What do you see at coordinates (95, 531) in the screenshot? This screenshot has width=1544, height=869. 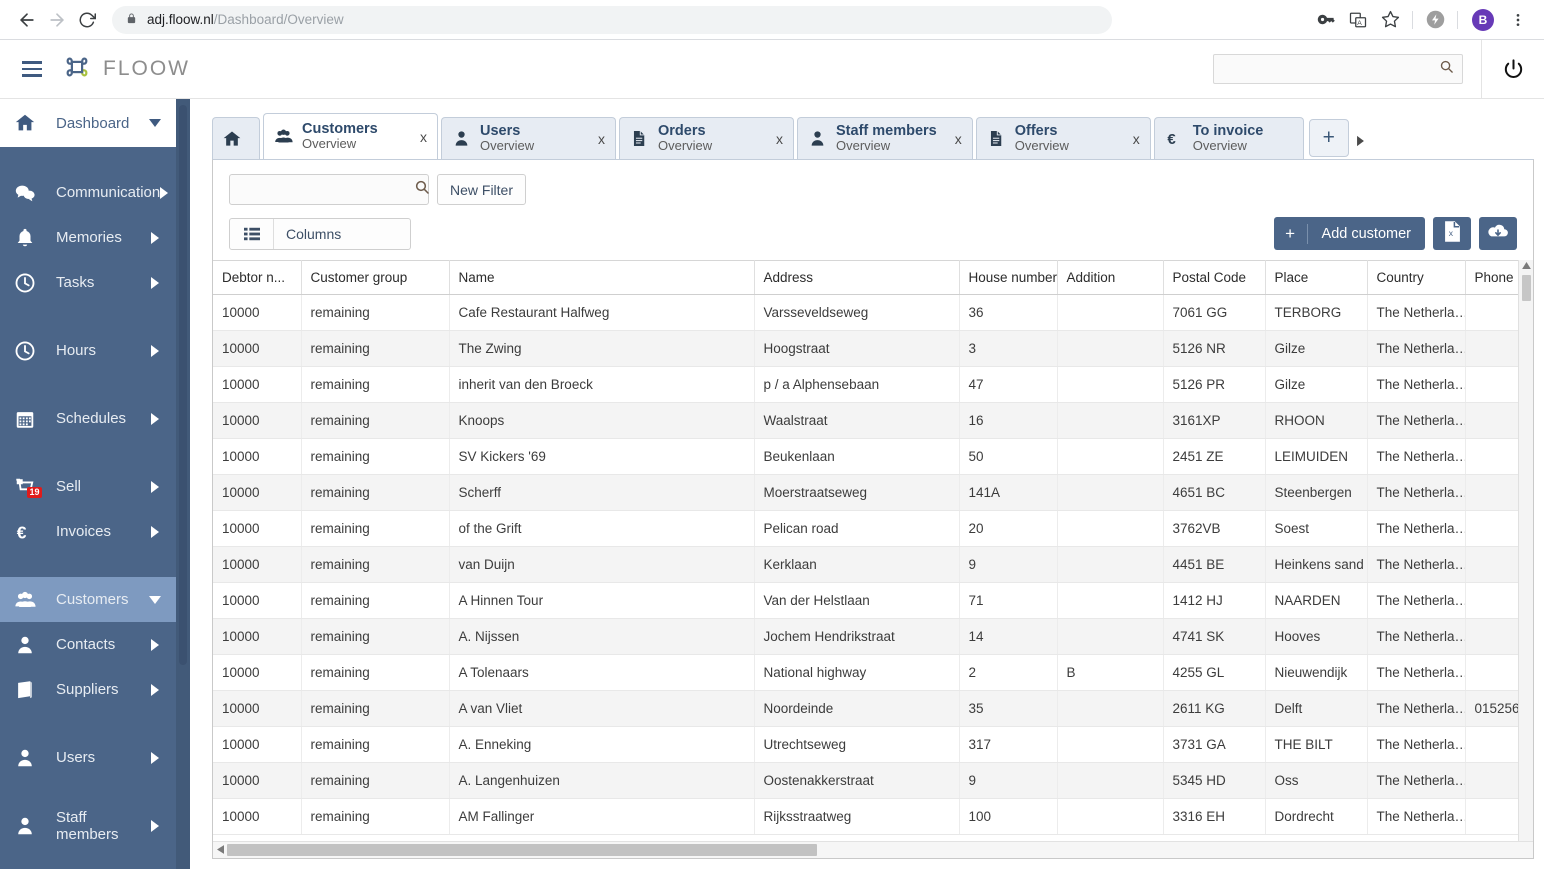 I see `sidebar-item-invoices: € Invoices` at bounding box center [95, 531].